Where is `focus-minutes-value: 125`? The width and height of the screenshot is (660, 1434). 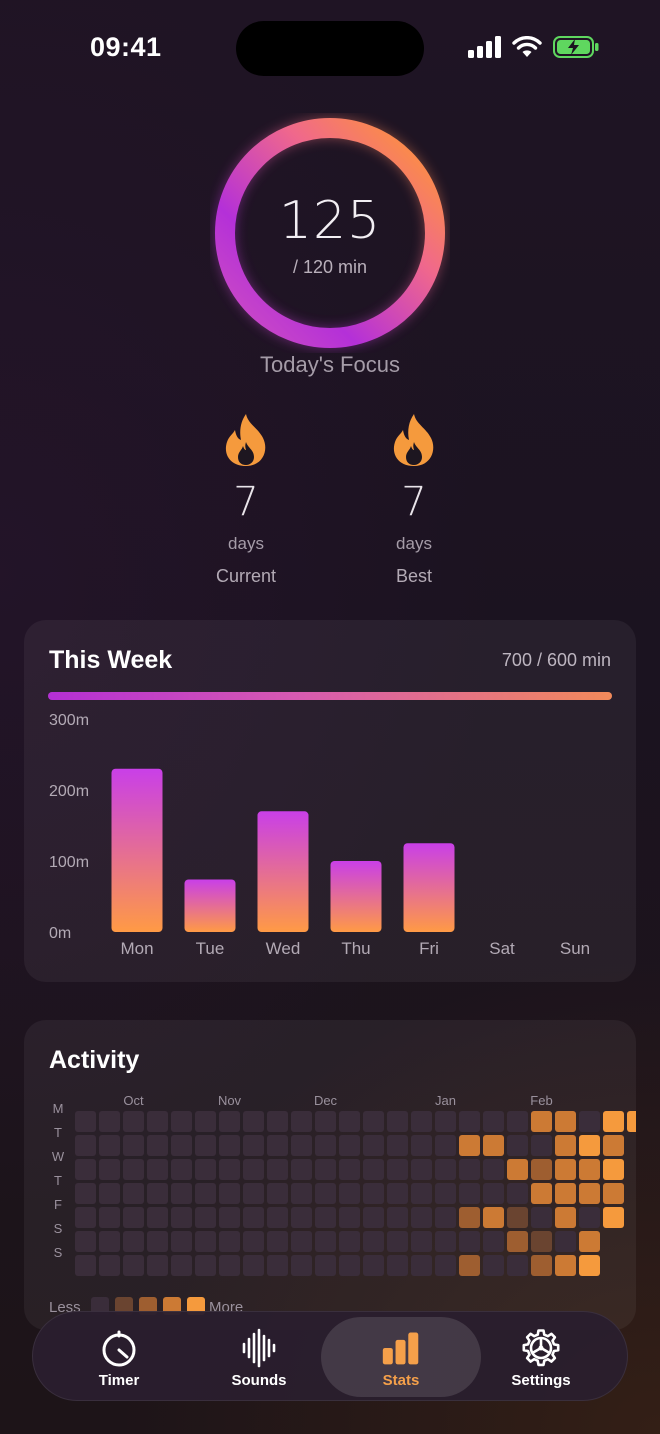
focus-minutes-value: 125 is located at coordinates (330, 221).